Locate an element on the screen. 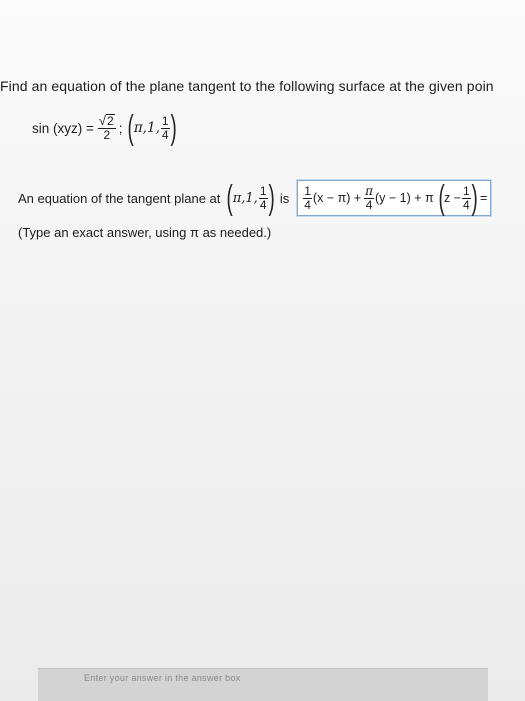 The width and height of the screenshot is (525, 701). surface-point-frac: 1 4 is located at coordinates (165, 127).